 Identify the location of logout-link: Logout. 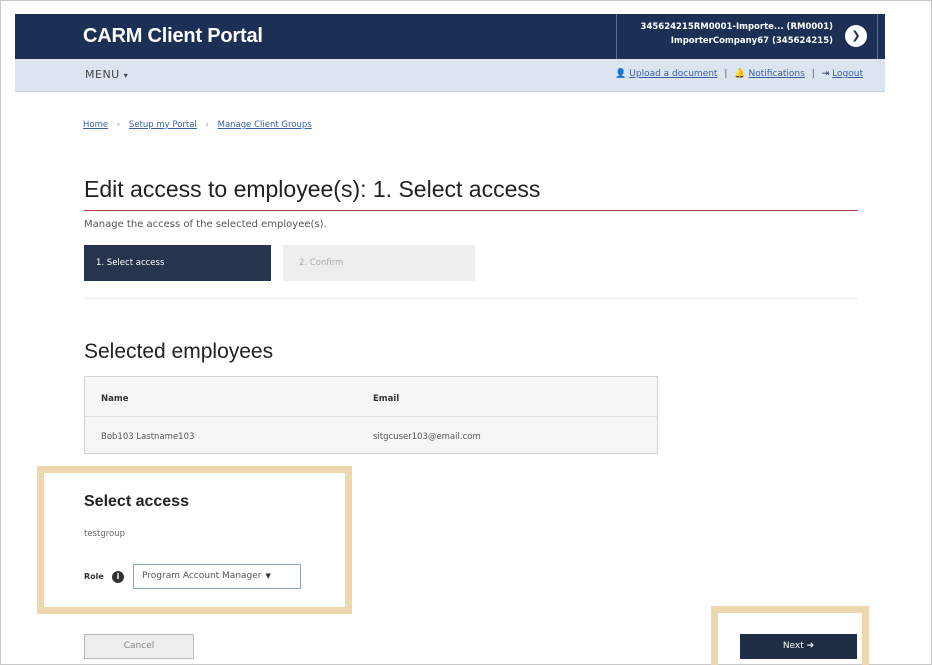
(847, 74).